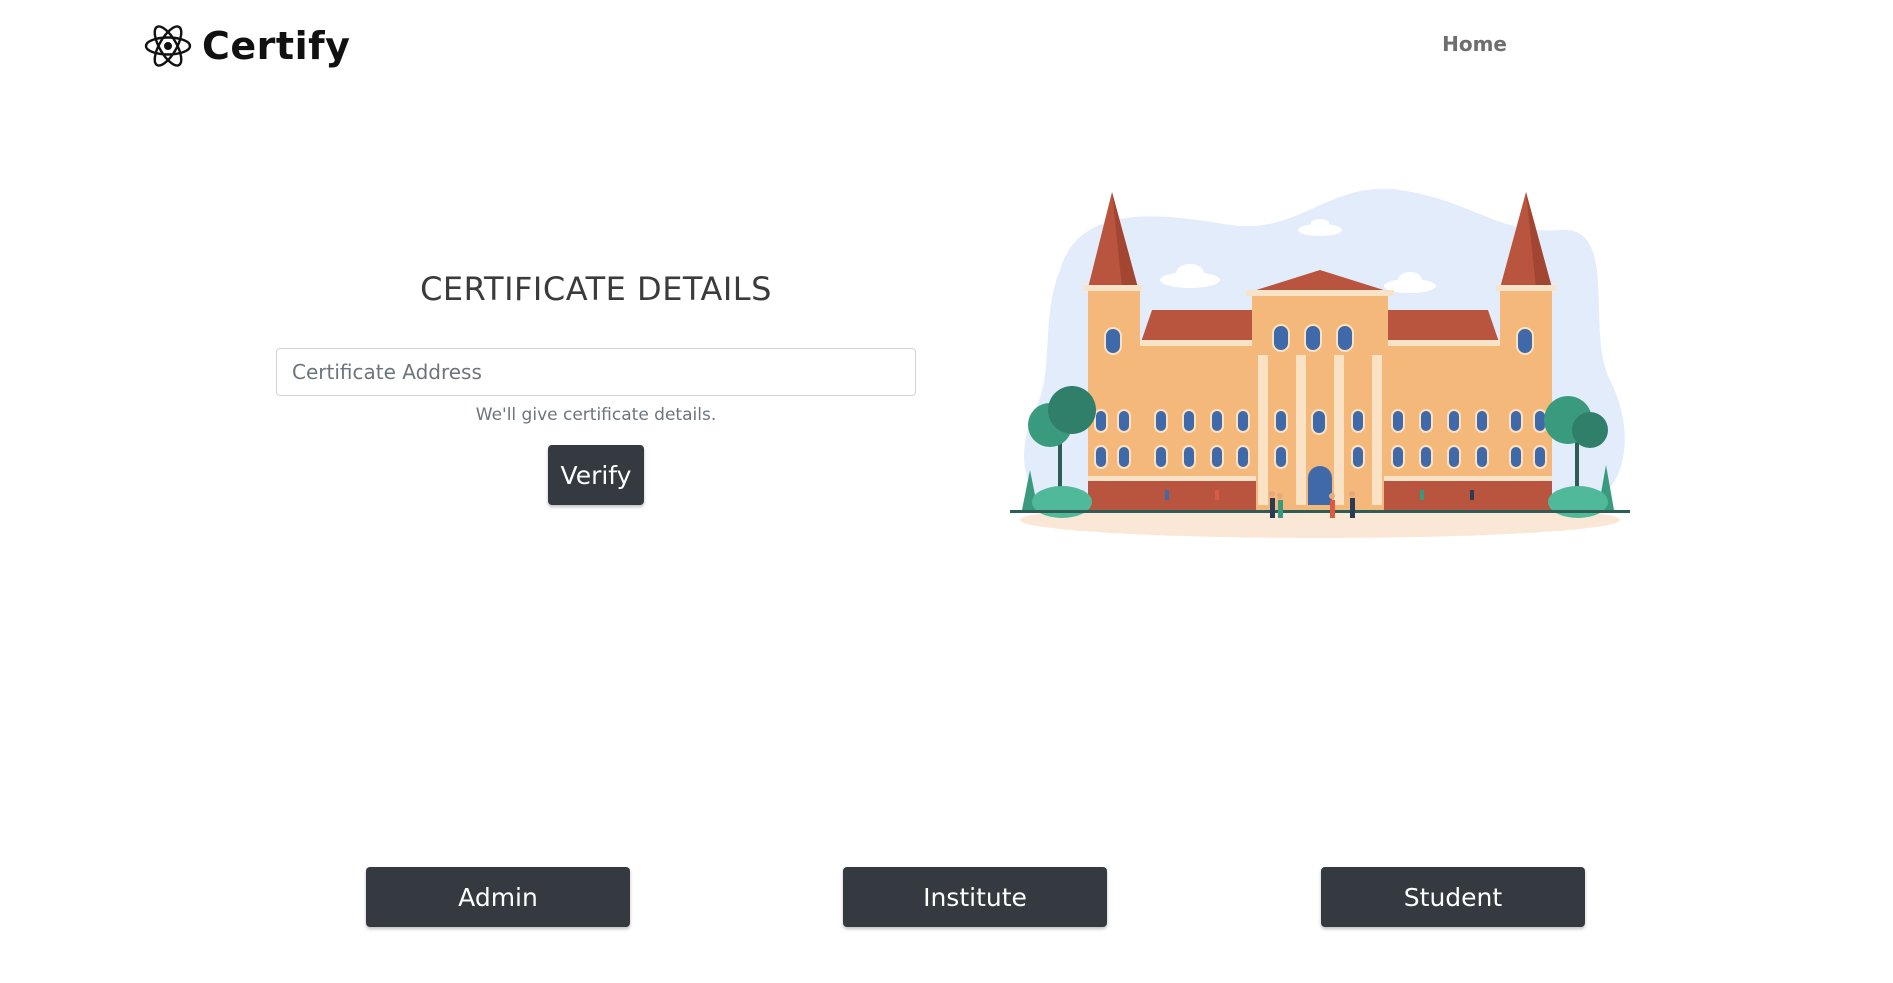 This screenshot has height=983, width=1893. I want to click on verify-button: Verify, so click(596, 475).